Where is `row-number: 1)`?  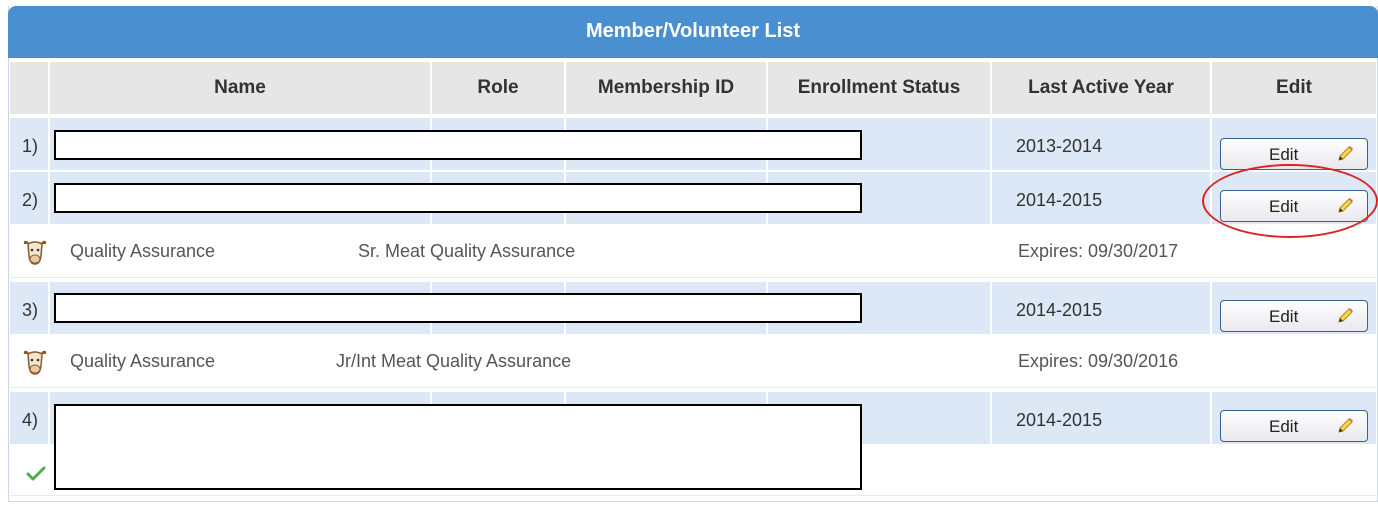 row-number: 1) is located at coordinates (30, 146).